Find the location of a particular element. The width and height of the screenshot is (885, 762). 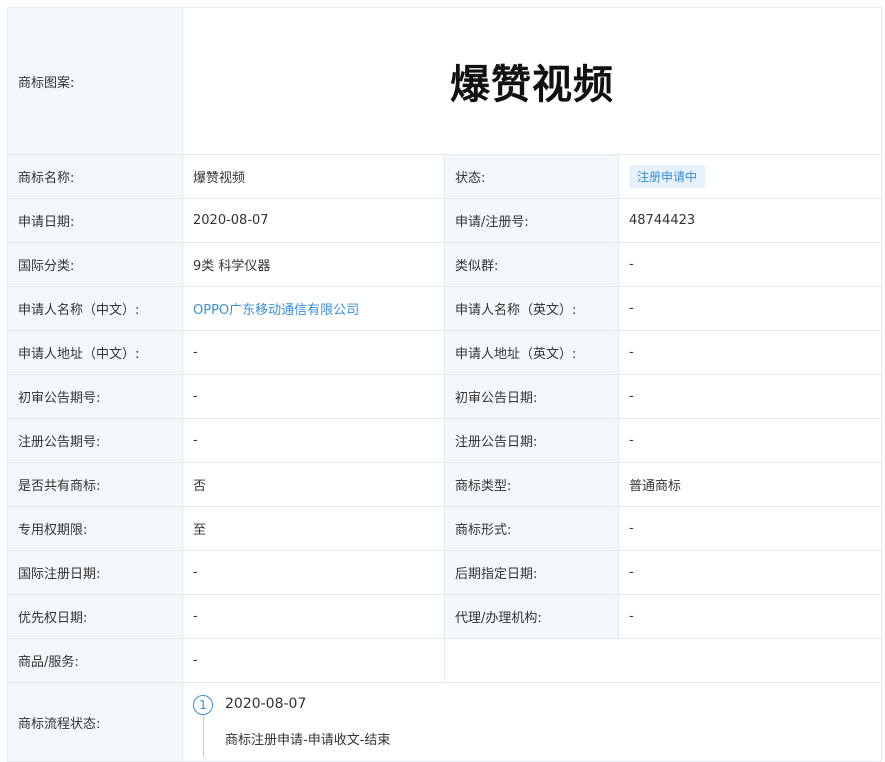

goods-label: 商品/服务: is located at coordinates (95, 660).